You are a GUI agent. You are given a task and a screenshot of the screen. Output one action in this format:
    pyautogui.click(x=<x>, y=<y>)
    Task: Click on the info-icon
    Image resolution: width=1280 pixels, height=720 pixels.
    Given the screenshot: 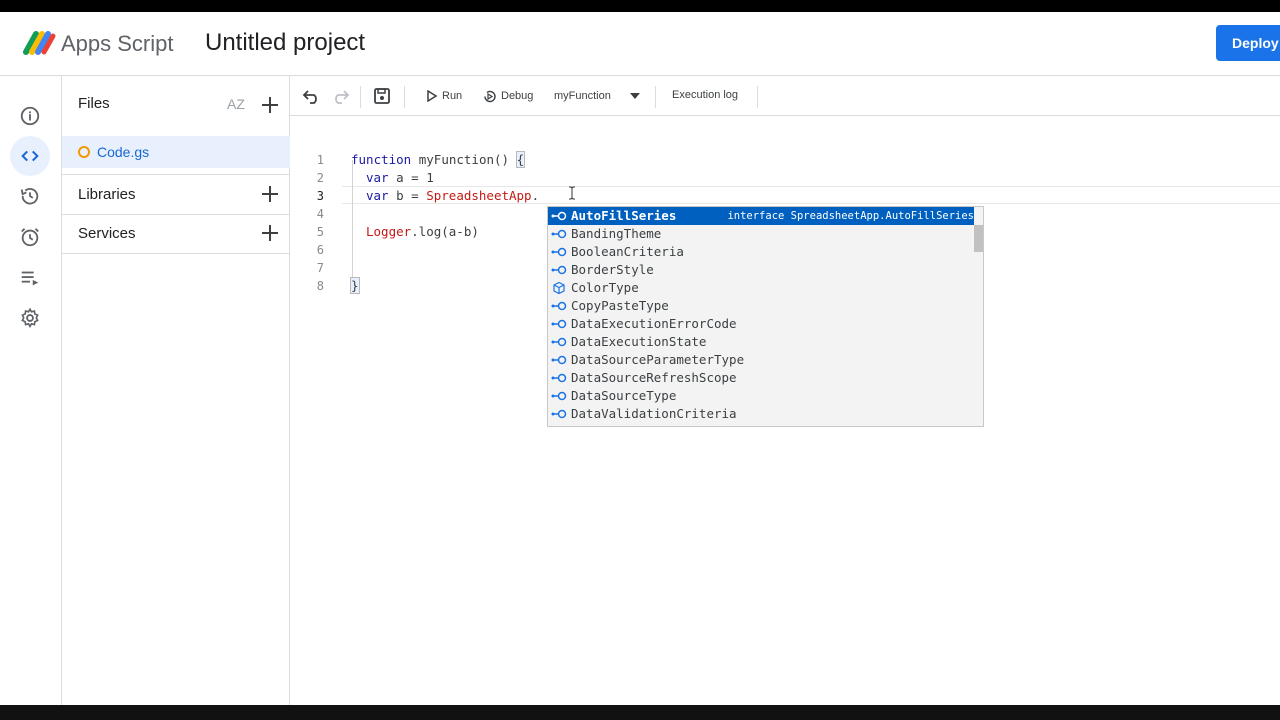 What is the action you would take?
    pyautogui.click(x=30, y=116)
    